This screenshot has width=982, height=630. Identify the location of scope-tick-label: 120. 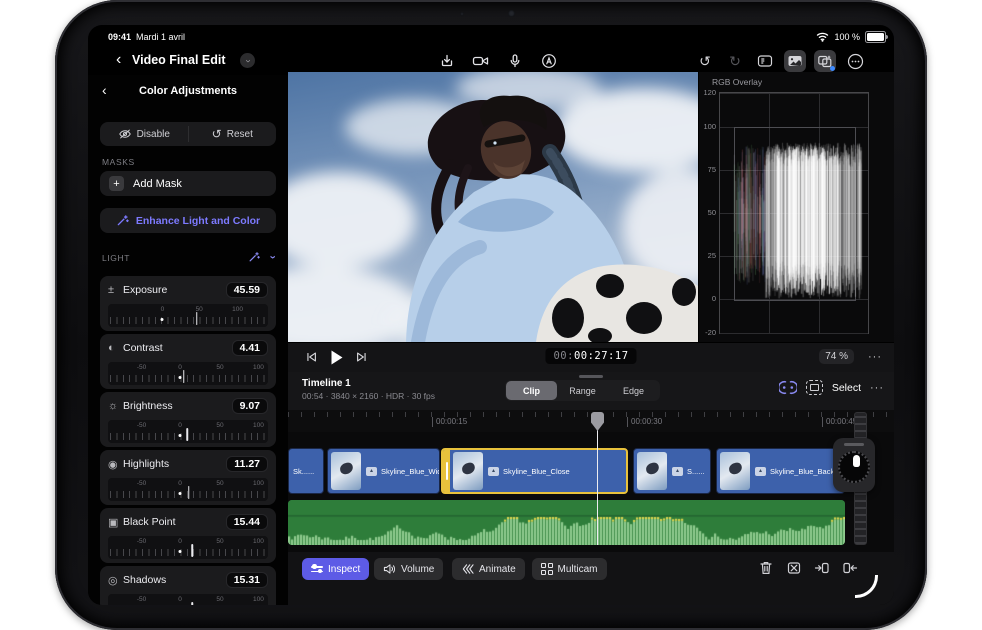
(709, 92).